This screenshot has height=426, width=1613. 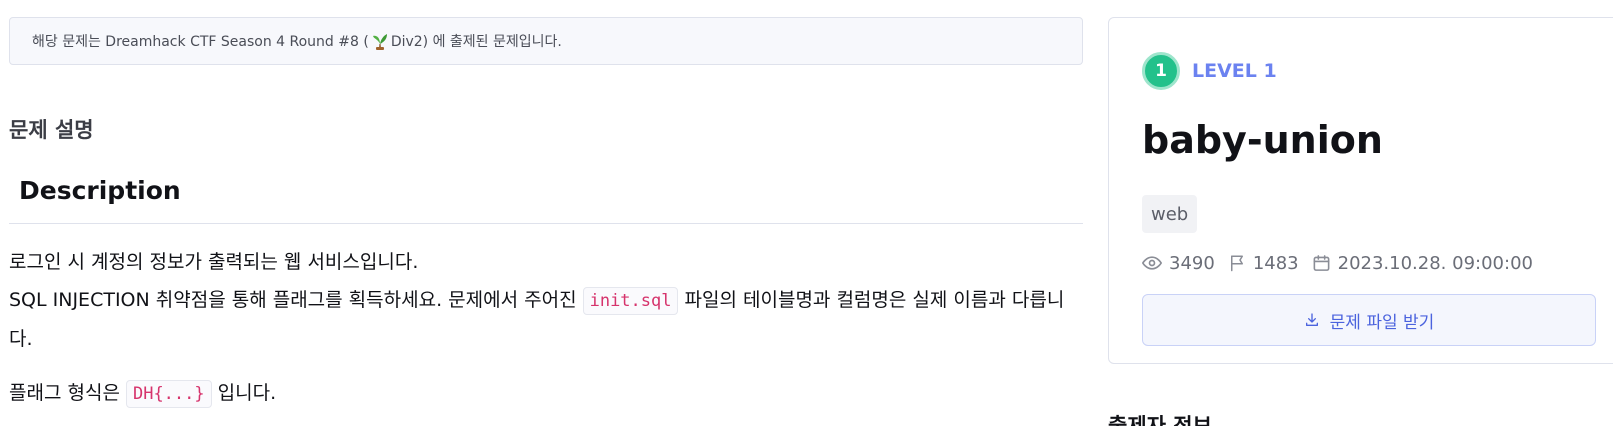 What do you see at coordinates (244, 393) in the screenshot?
I see `flag-format-after: 입니다.` at bounding box center [244, 393].